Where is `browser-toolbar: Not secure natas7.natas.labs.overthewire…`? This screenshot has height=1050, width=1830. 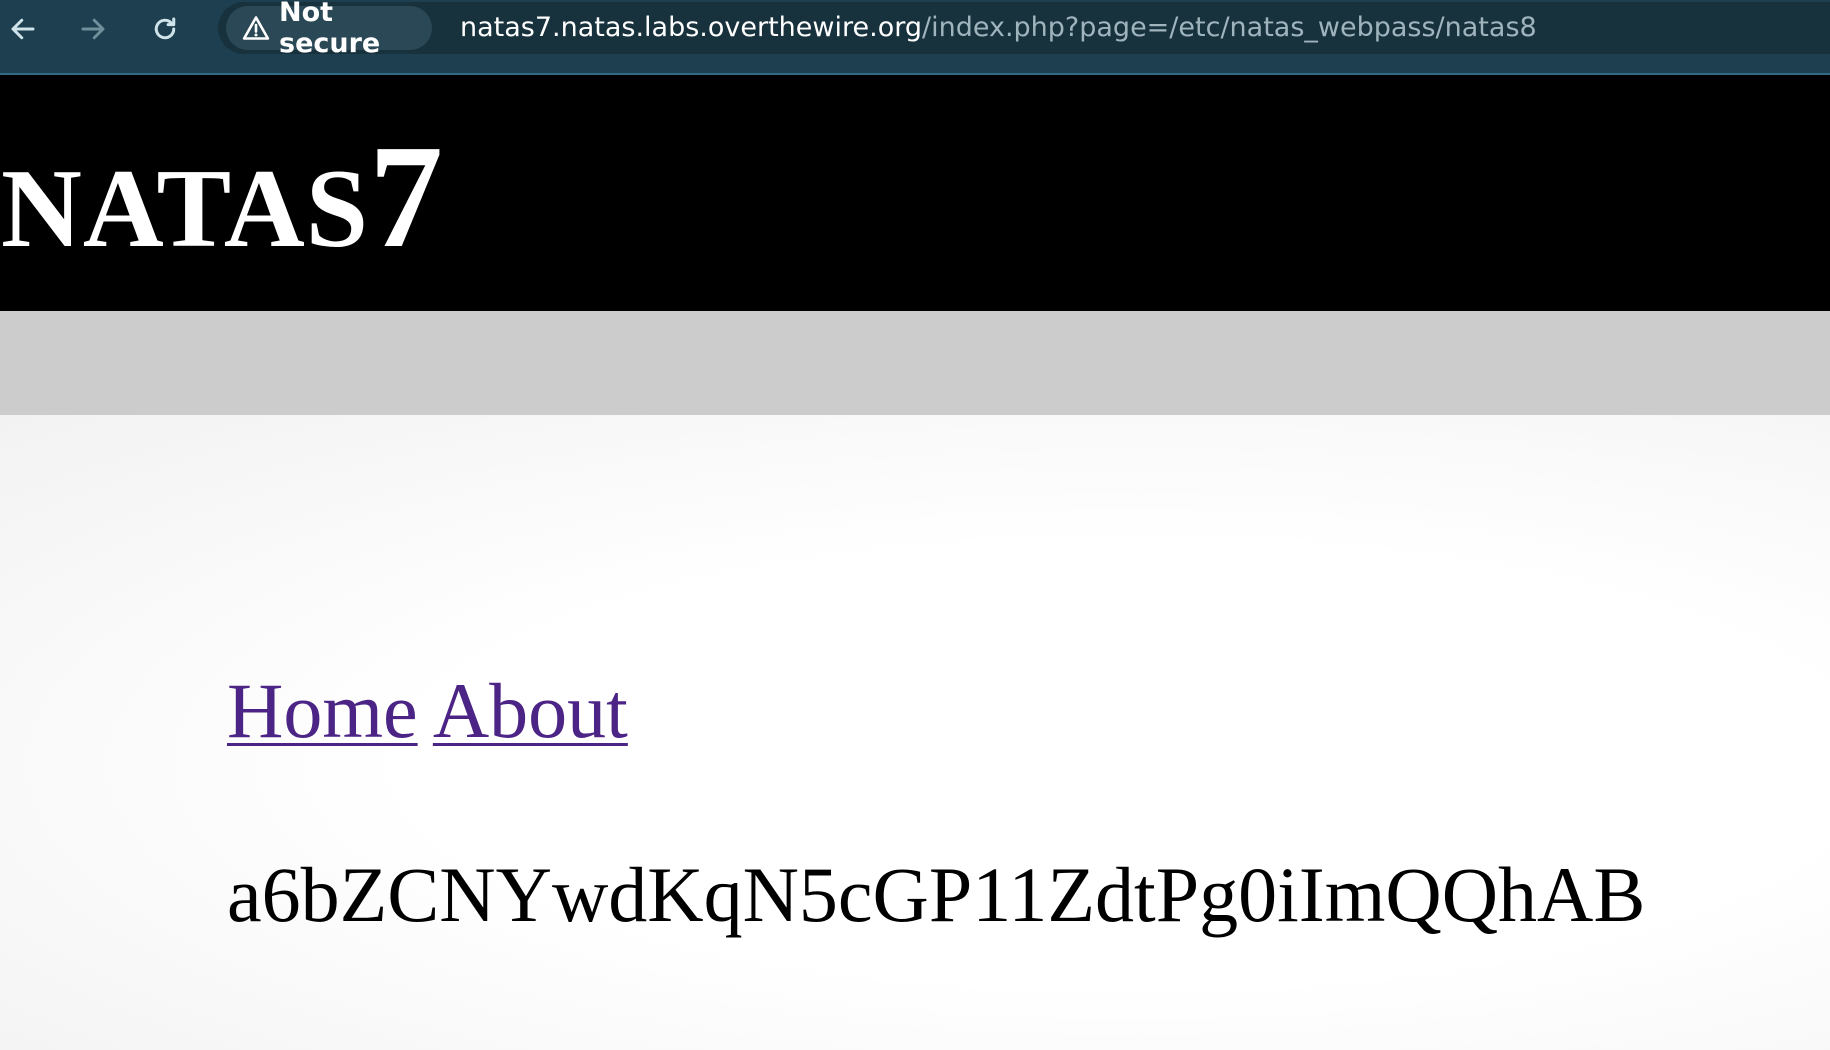
browser-toolbar: Not secure natas7.natas.labs.overthewire… is located at coordinates (915, 30).